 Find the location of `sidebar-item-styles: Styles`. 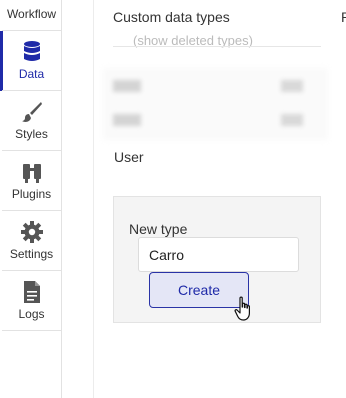

sidebar-item-styles: Styles is located at coordinates (31, 121).